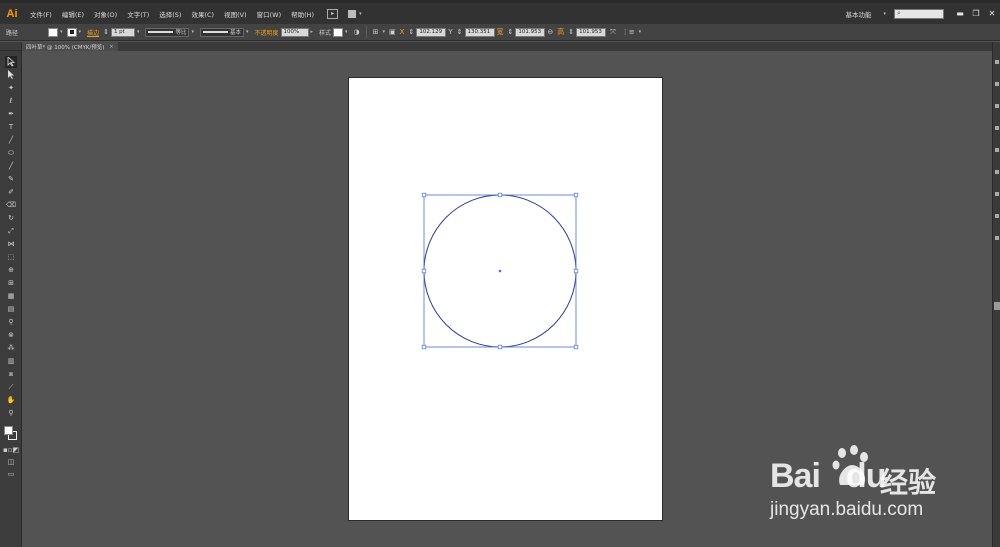 This screenshot has width=1000, height=547. What do you see at coordinates (997, 62) in the screenshot?
I see `color-panel-icon` at bounding box center [997, 62].